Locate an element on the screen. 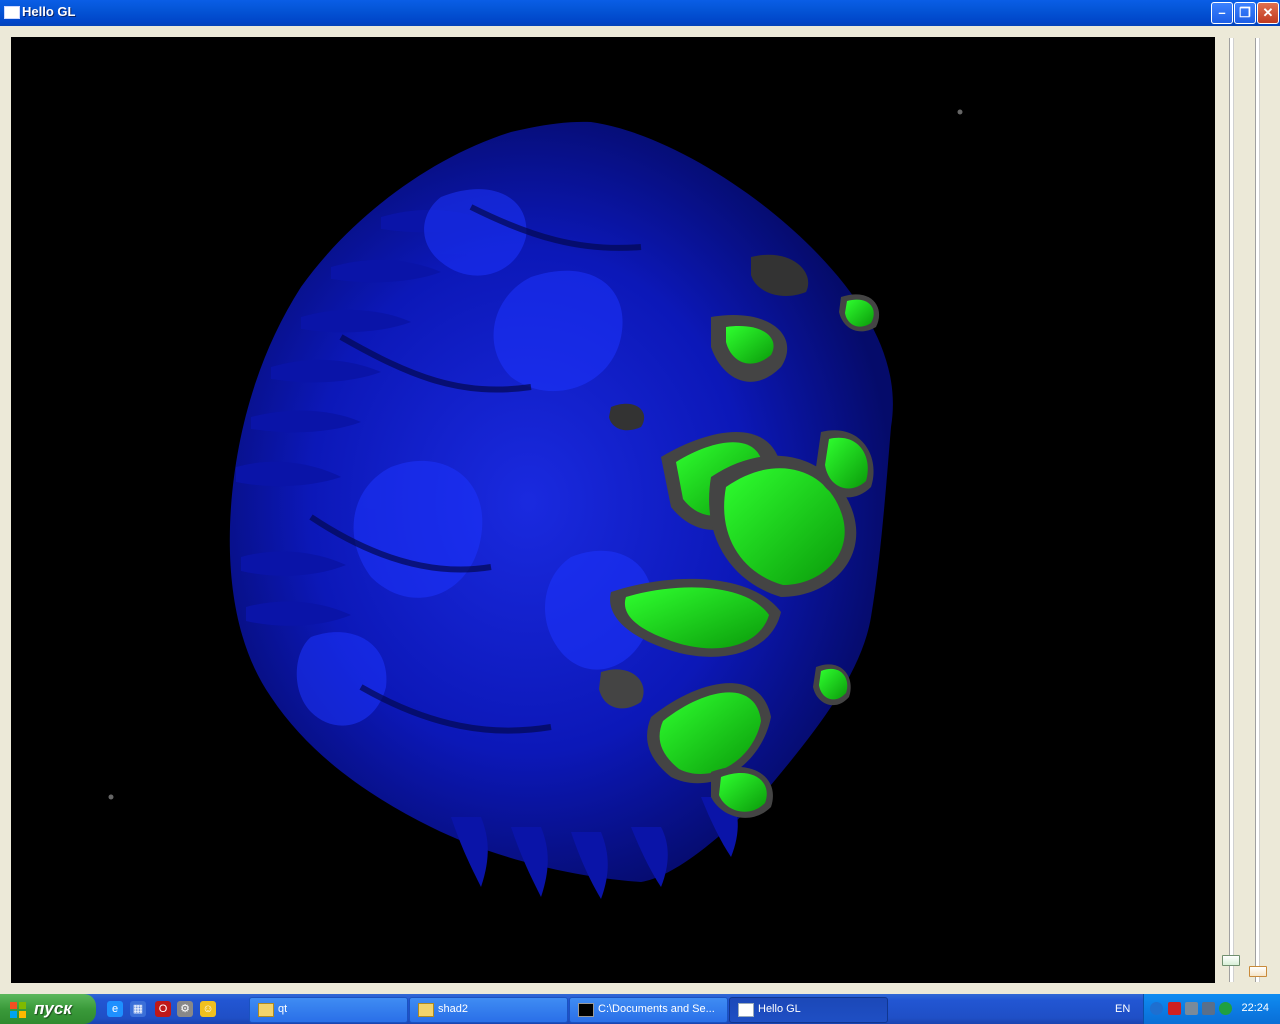  restore-button: ❐ is located at coordinates (1245, 13).